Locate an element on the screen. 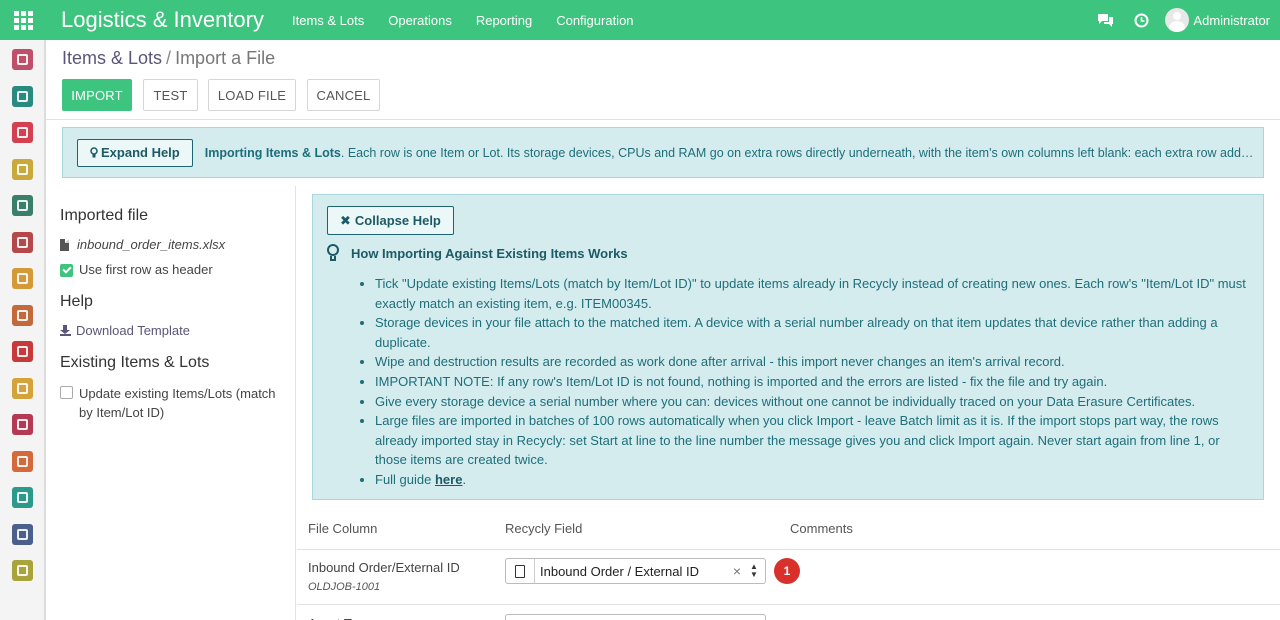 This screenshot has height=620, width=1280. recycly-field-select is located at coordinates (635, 617).